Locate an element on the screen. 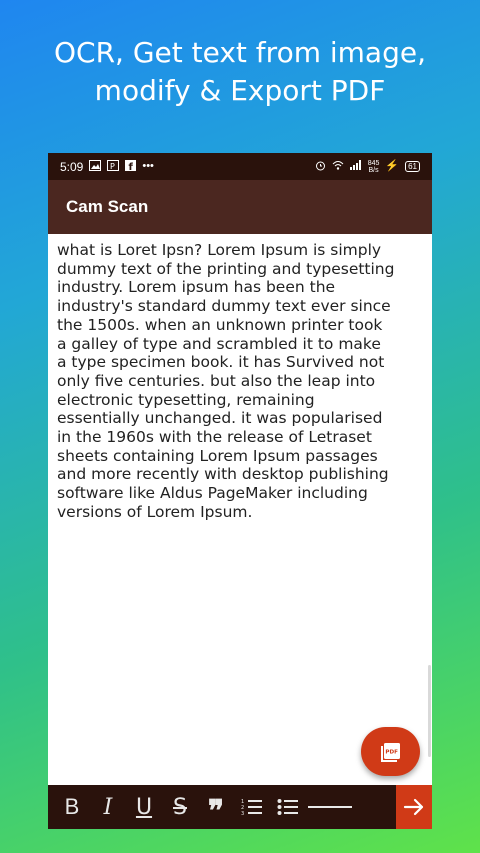  svg-text: f is located at coordinates (131, 166).